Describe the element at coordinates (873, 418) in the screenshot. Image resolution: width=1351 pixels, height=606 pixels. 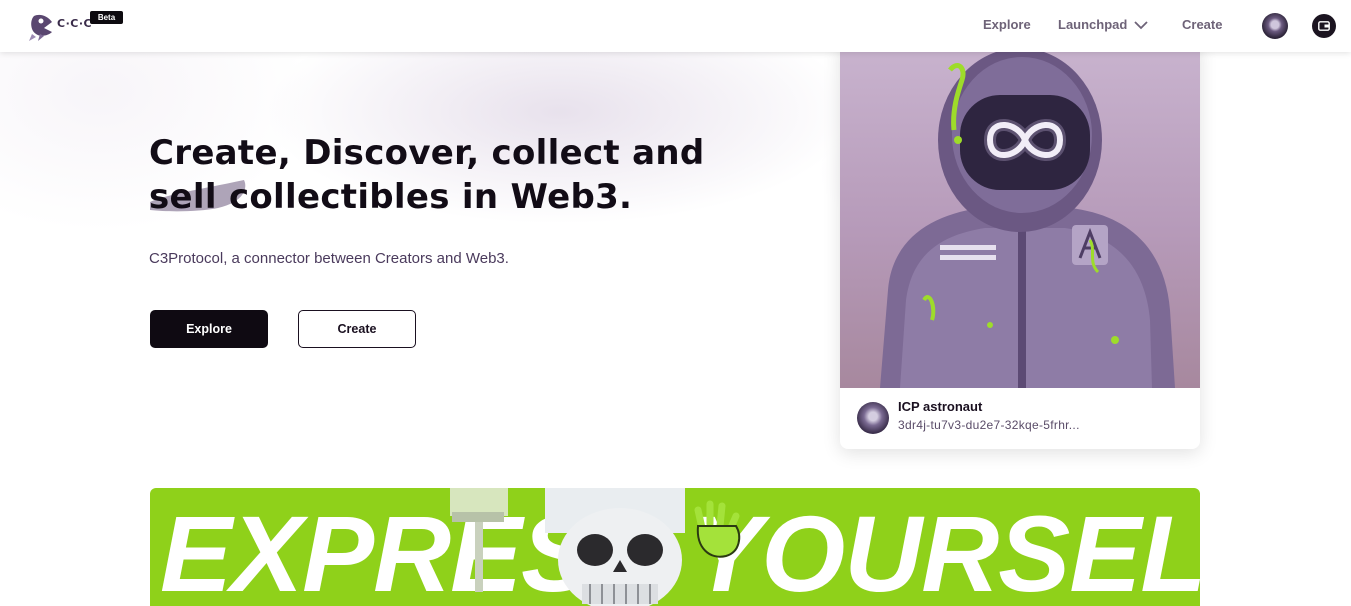
I see `creator-avatar` at that location.